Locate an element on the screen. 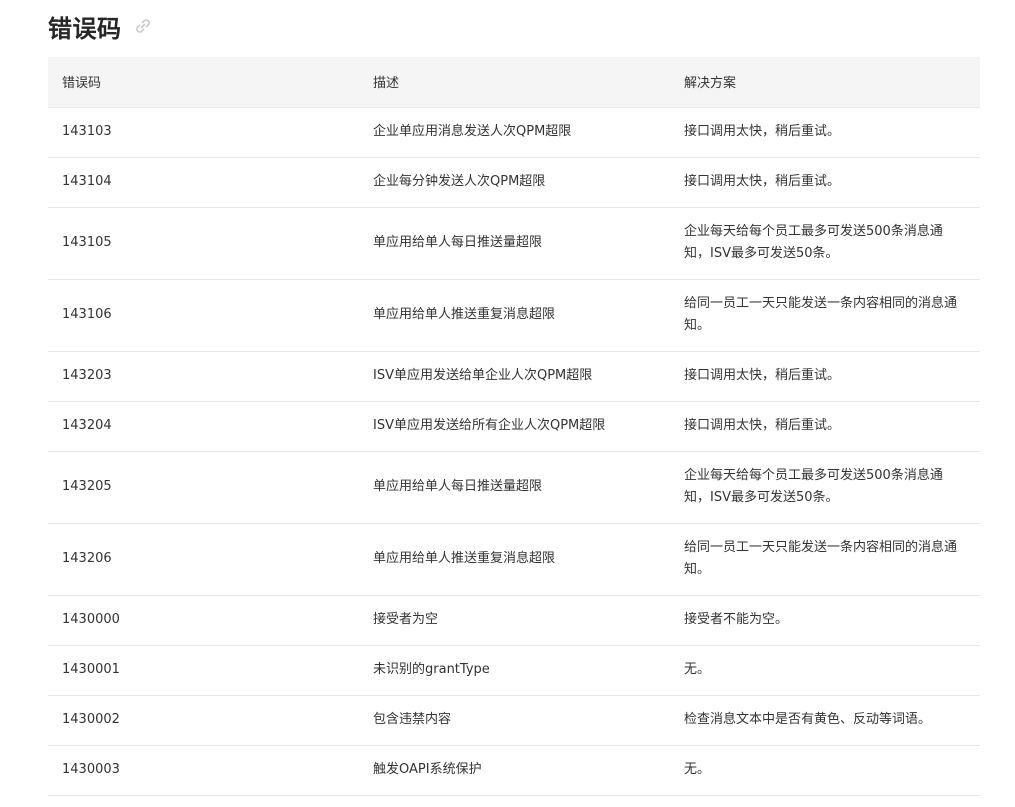  table-row: 143203 ISV单应用发送给单企业人次QPM超限 接口调用太快，稍后重试。 is located at coordinates (514, 376).